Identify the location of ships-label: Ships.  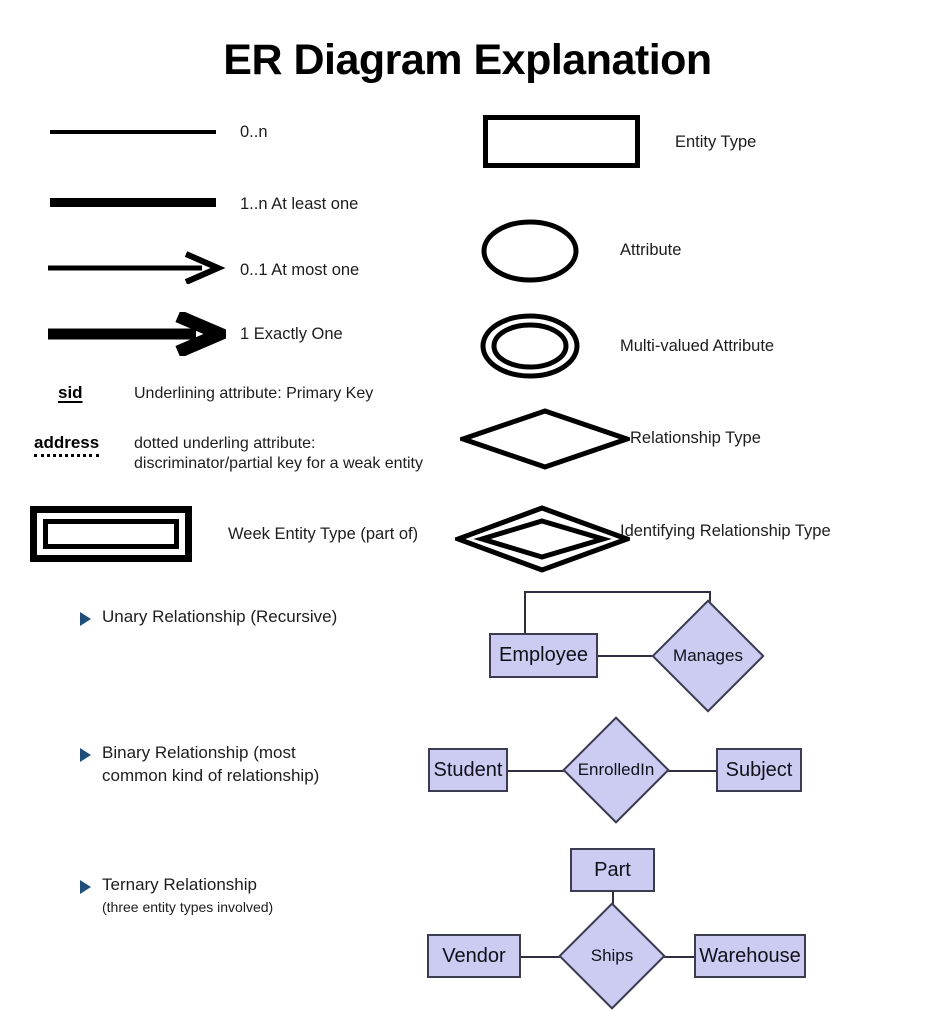
(612, 955).